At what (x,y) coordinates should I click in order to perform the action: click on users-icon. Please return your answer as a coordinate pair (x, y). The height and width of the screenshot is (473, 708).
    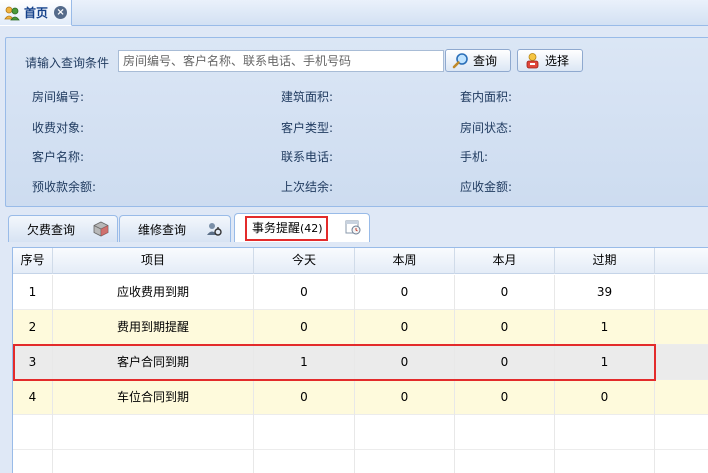
    Looking at the image, I should click on (12, 13).